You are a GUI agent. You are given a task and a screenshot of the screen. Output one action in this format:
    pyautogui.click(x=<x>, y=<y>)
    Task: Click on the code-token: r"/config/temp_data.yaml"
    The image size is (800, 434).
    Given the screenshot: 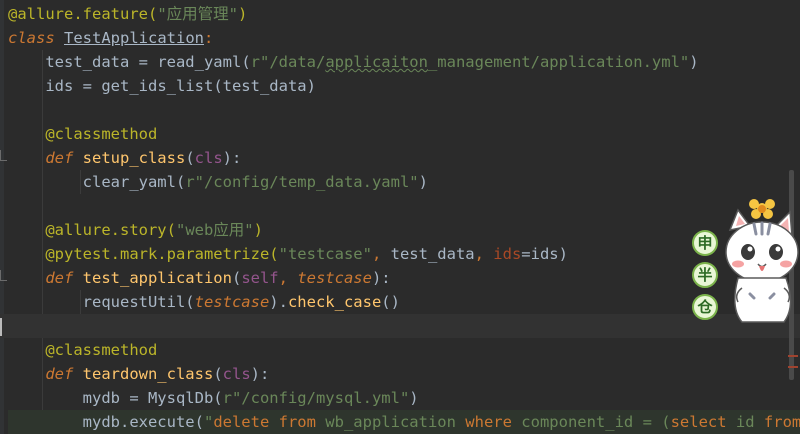 What is the action you would take?
    pyautogui.click(x=302, y=182)
    